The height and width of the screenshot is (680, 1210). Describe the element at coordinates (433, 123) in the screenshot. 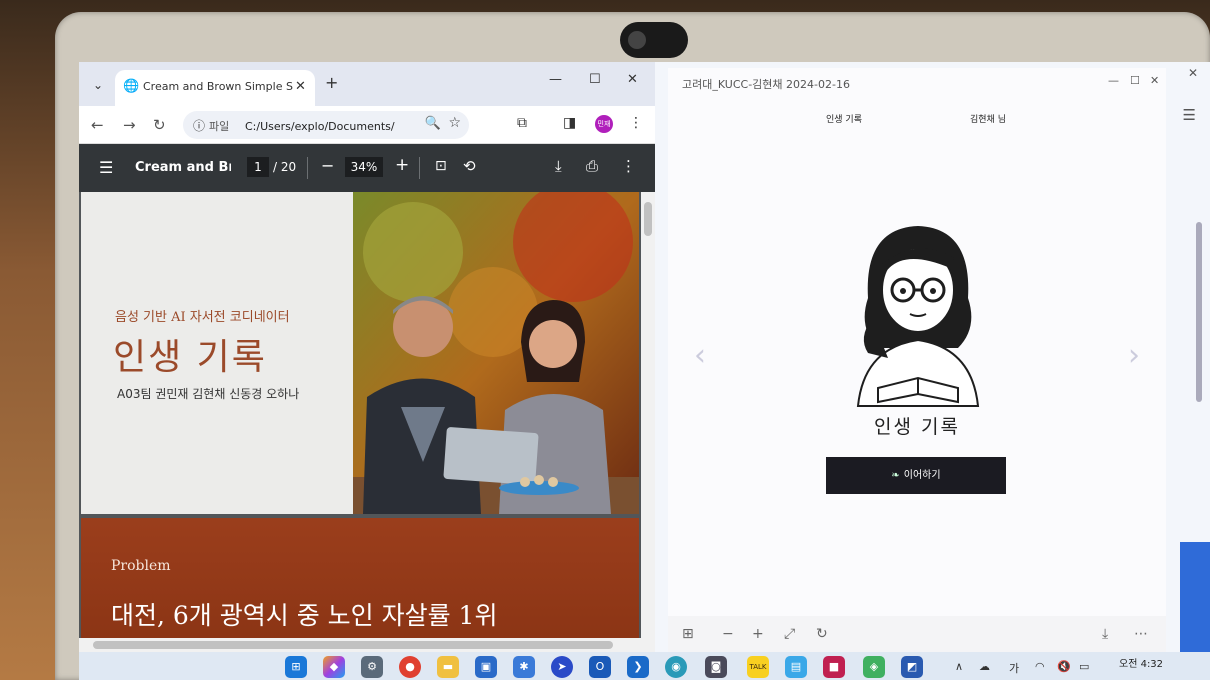

I see `zoom-icon: 🔍` at that location.